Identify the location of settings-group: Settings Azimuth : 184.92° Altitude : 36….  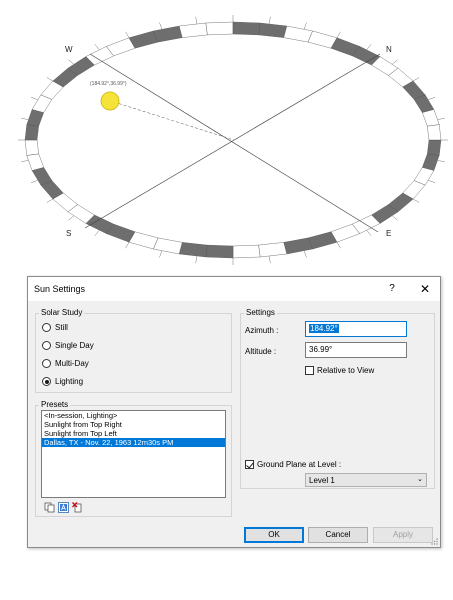
(337, 398).